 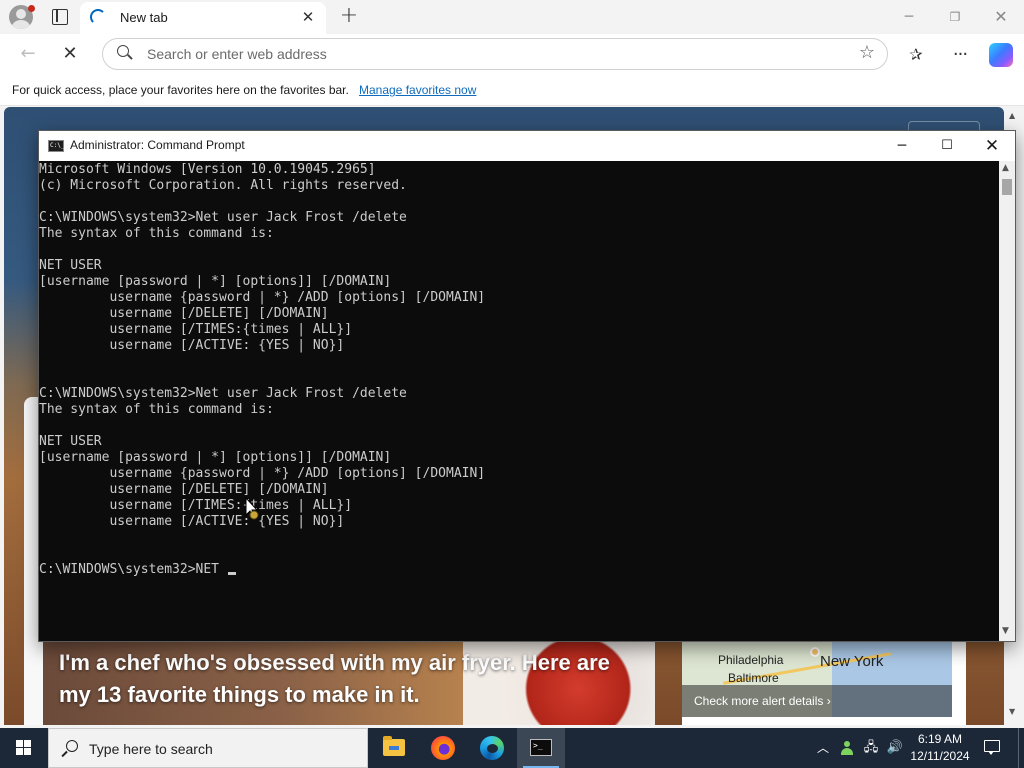 I want to click on taskbar-command-prompt, so click(x=541, y=748).